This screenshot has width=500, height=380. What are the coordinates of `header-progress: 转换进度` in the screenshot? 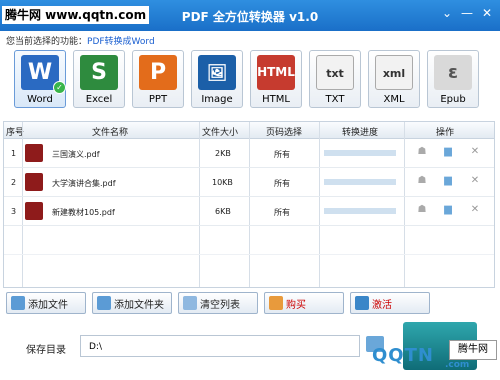 It's located at (360, 133).